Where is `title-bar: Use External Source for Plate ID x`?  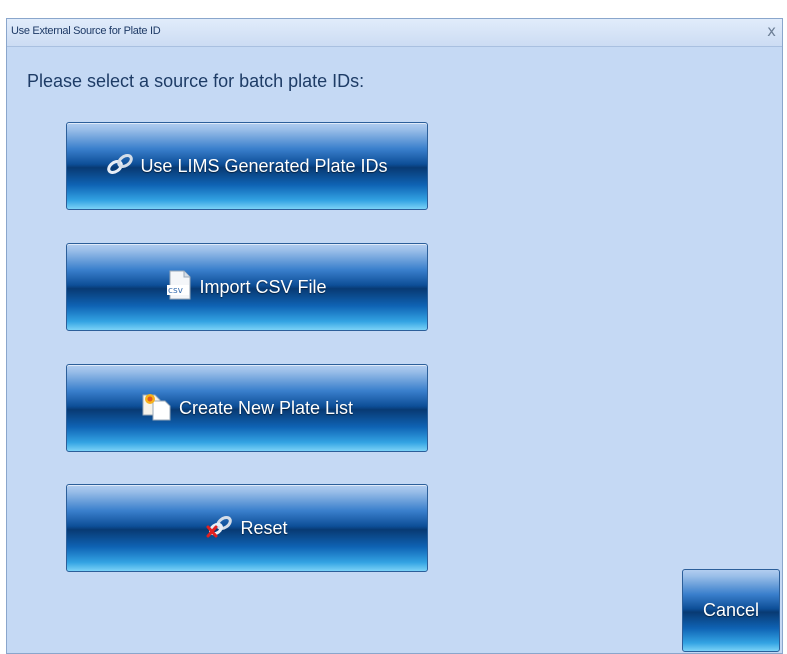
title-bar: Use External Source for Plate ID x is located at coordinates (394, 33).